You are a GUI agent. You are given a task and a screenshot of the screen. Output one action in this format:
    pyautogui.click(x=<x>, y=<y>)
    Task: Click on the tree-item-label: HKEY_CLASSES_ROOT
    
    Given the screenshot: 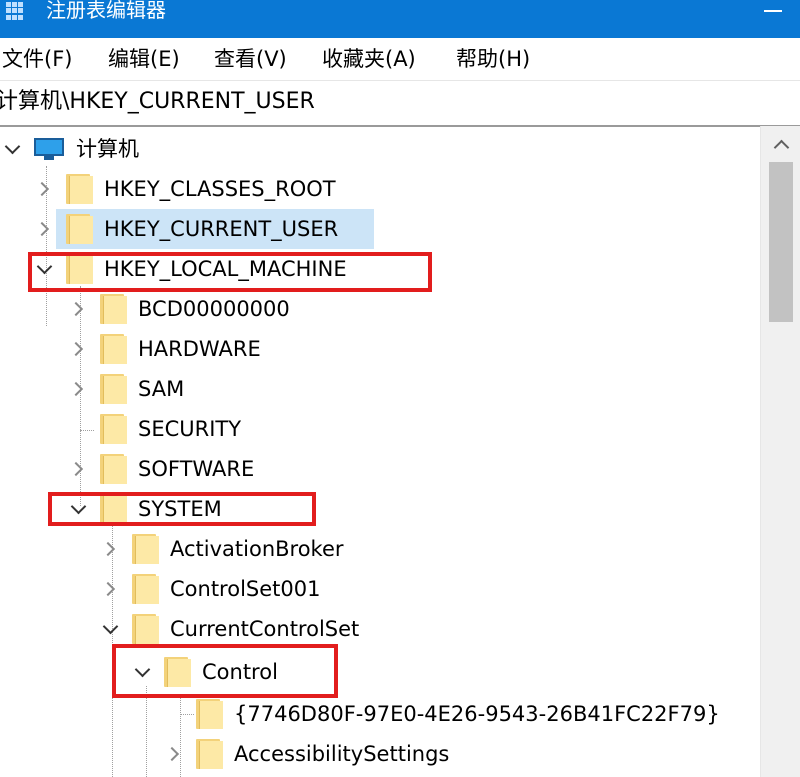 What is the action you would take?
    pyautogui.click(x=220, y=189)
    